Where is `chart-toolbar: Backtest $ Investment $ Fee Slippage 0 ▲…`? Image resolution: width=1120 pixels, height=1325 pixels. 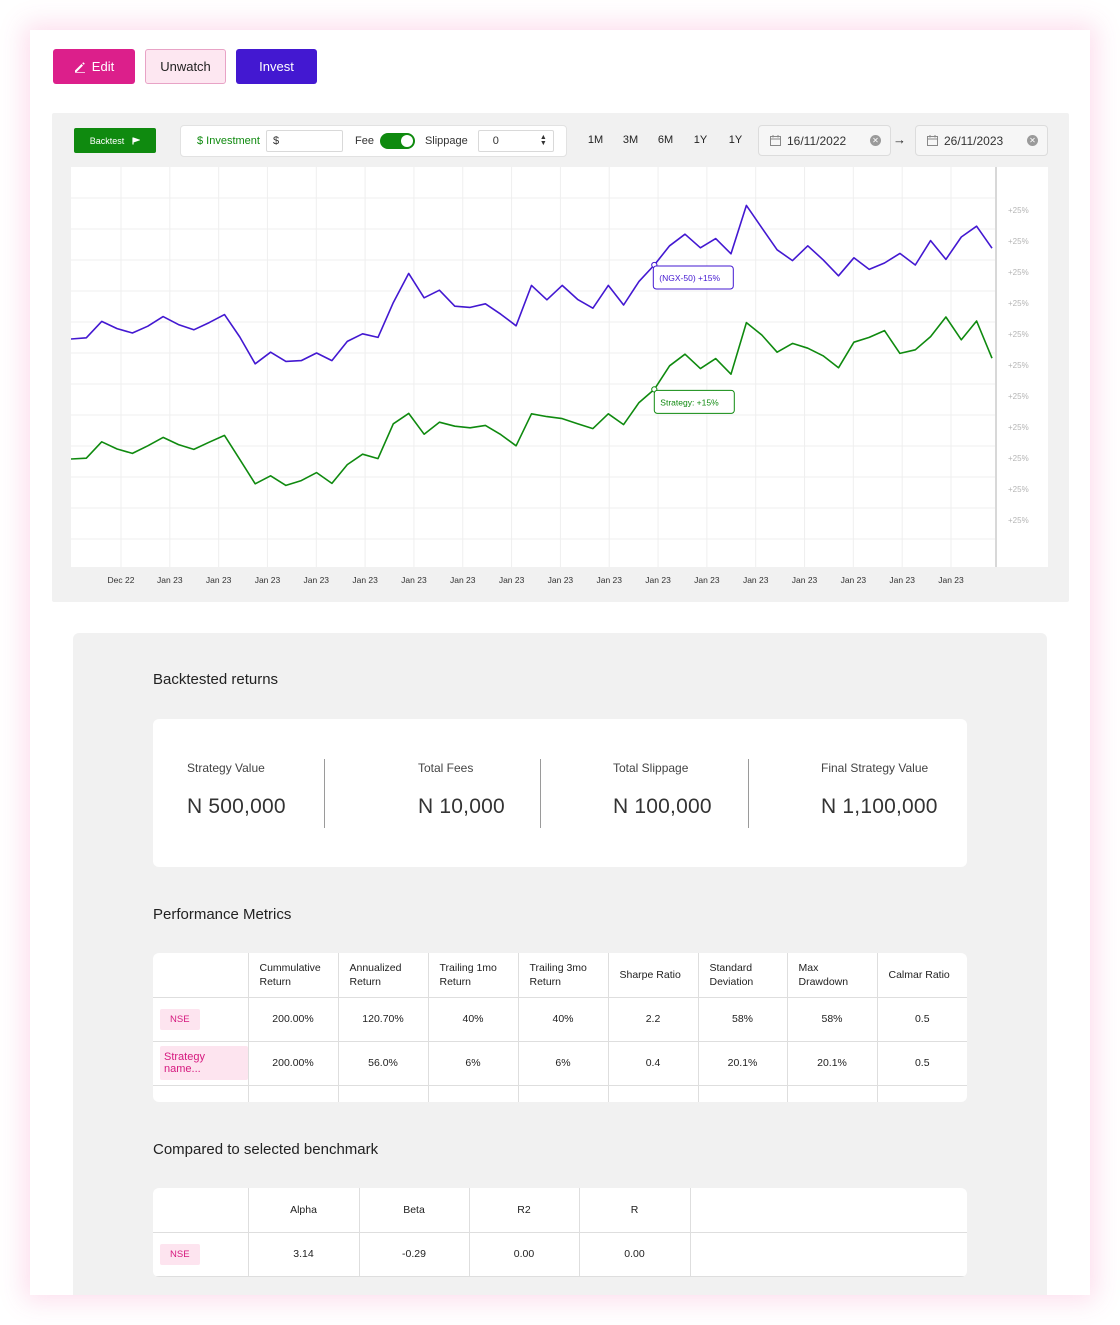
chart-toolbar: Backtest $ Investment $ Fee Slippage 0 ▲… is located at coordinates (560, 140).